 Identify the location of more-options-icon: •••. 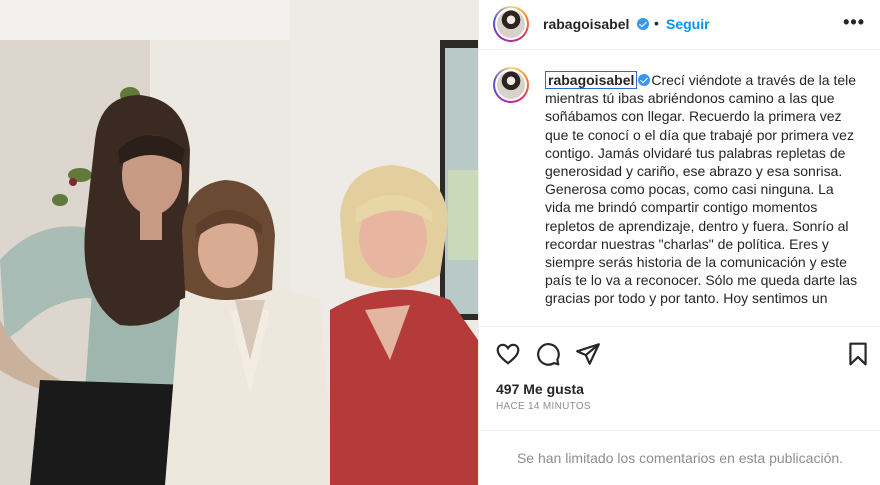
(854, 22).